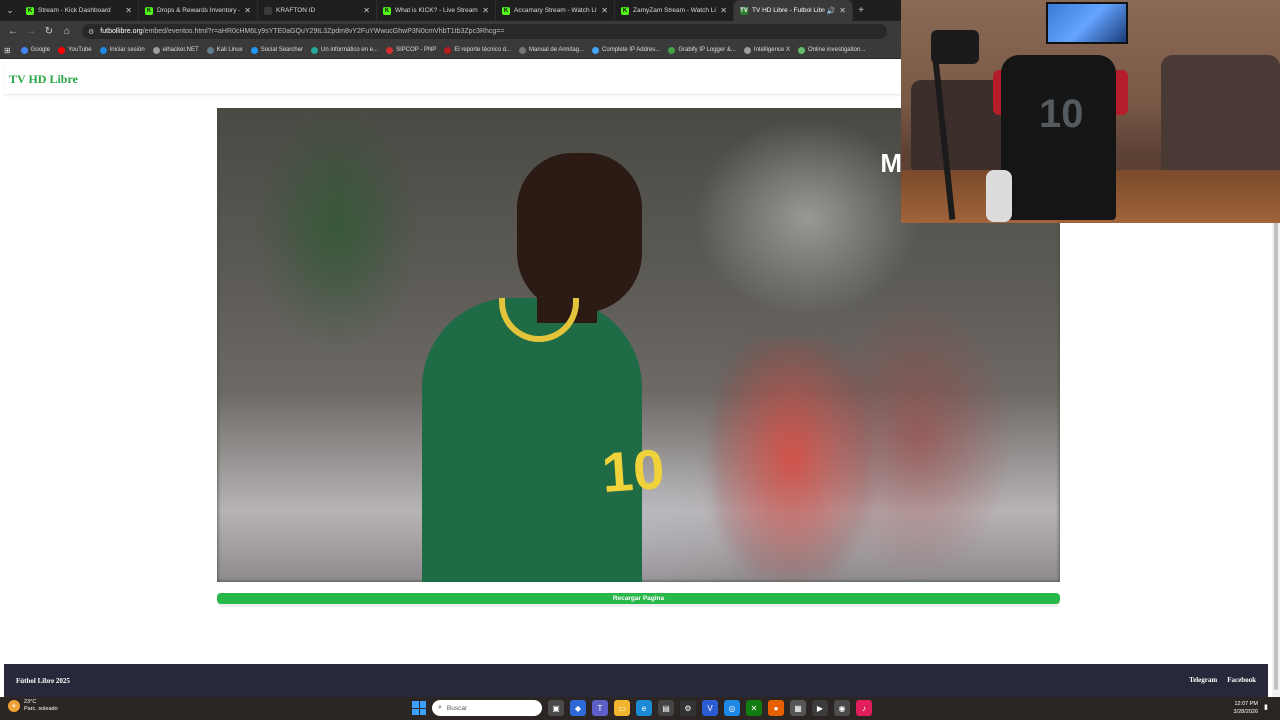  Describe the element at coordinates (523, 50) in the screenshot. I see `armitage-icon` at that location.